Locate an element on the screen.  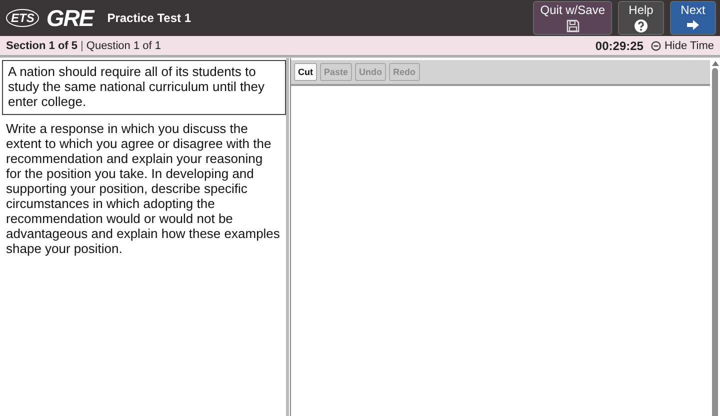
essay-instructions: Write a response in which you discuss the extent to which you agree or disagree with the recommendation and explain your reasoning for the position you take. In developing and supporting your position, describe specific circumstances in which adopting the recommendation would or would not be advantageous and explain how these examples shape your position. is located at coordinates (143, 189).